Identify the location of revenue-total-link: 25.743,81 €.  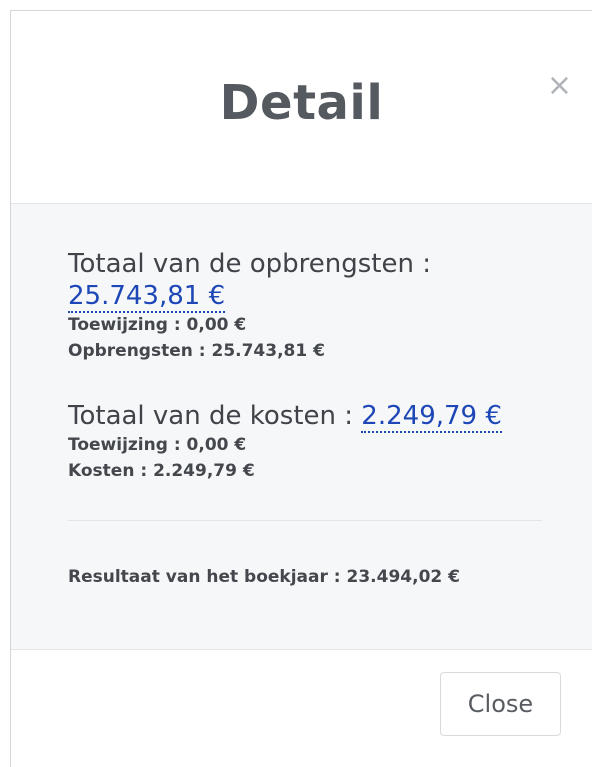
(147, 297).